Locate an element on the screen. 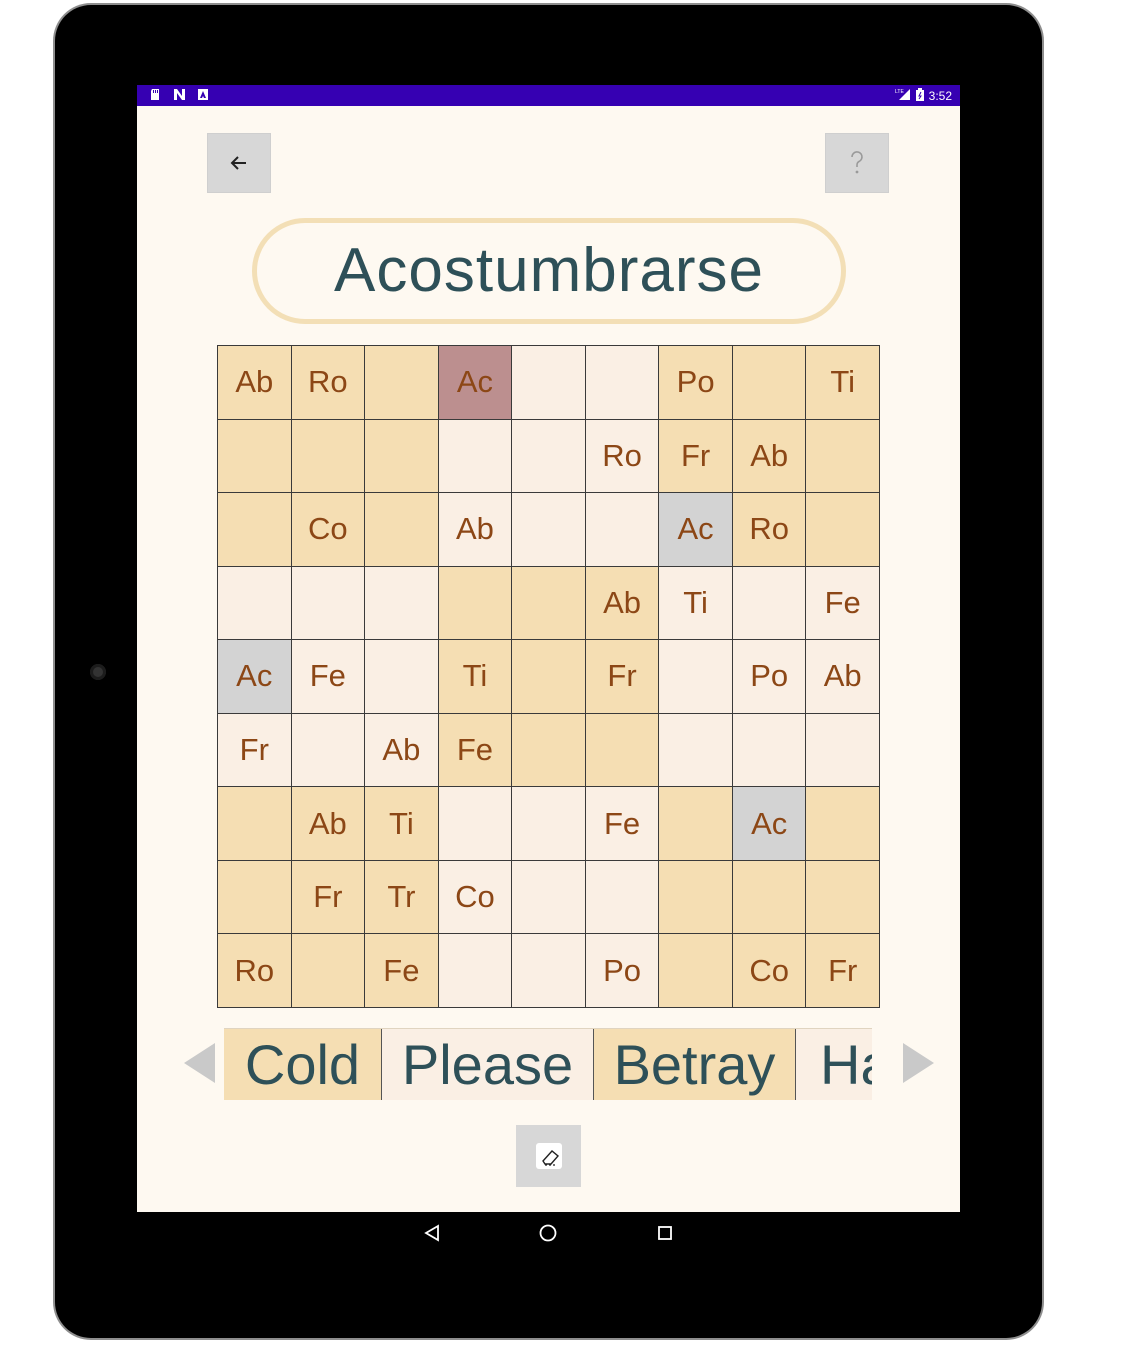  back-button is located at coordinates (239, 163).